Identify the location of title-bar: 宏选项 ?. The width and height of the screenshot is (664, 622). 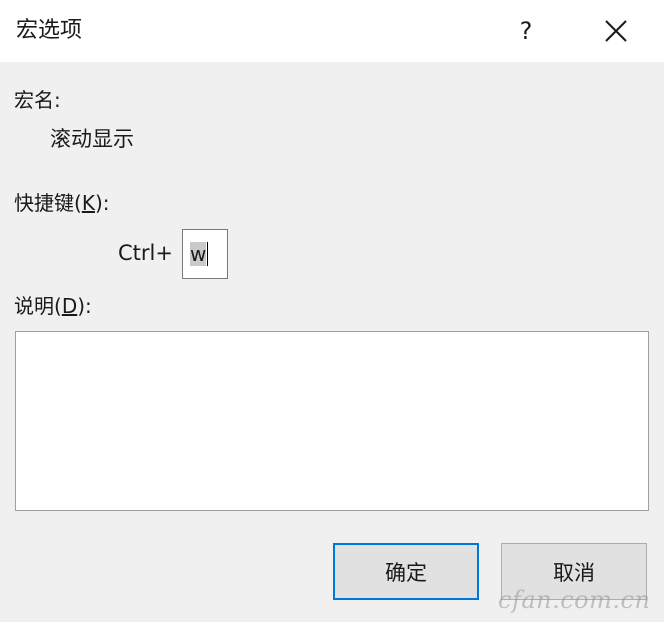
(332, 31).